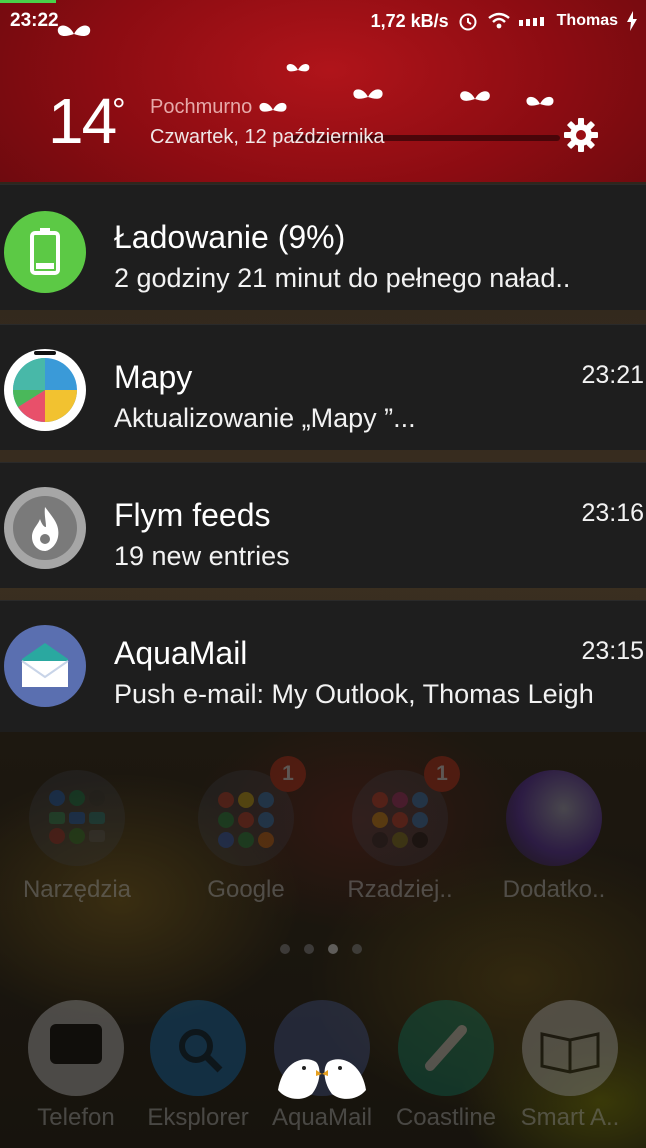  Describe the element at coordinates (531, 21) in the screenshot. I see `signal-icon` at that location.